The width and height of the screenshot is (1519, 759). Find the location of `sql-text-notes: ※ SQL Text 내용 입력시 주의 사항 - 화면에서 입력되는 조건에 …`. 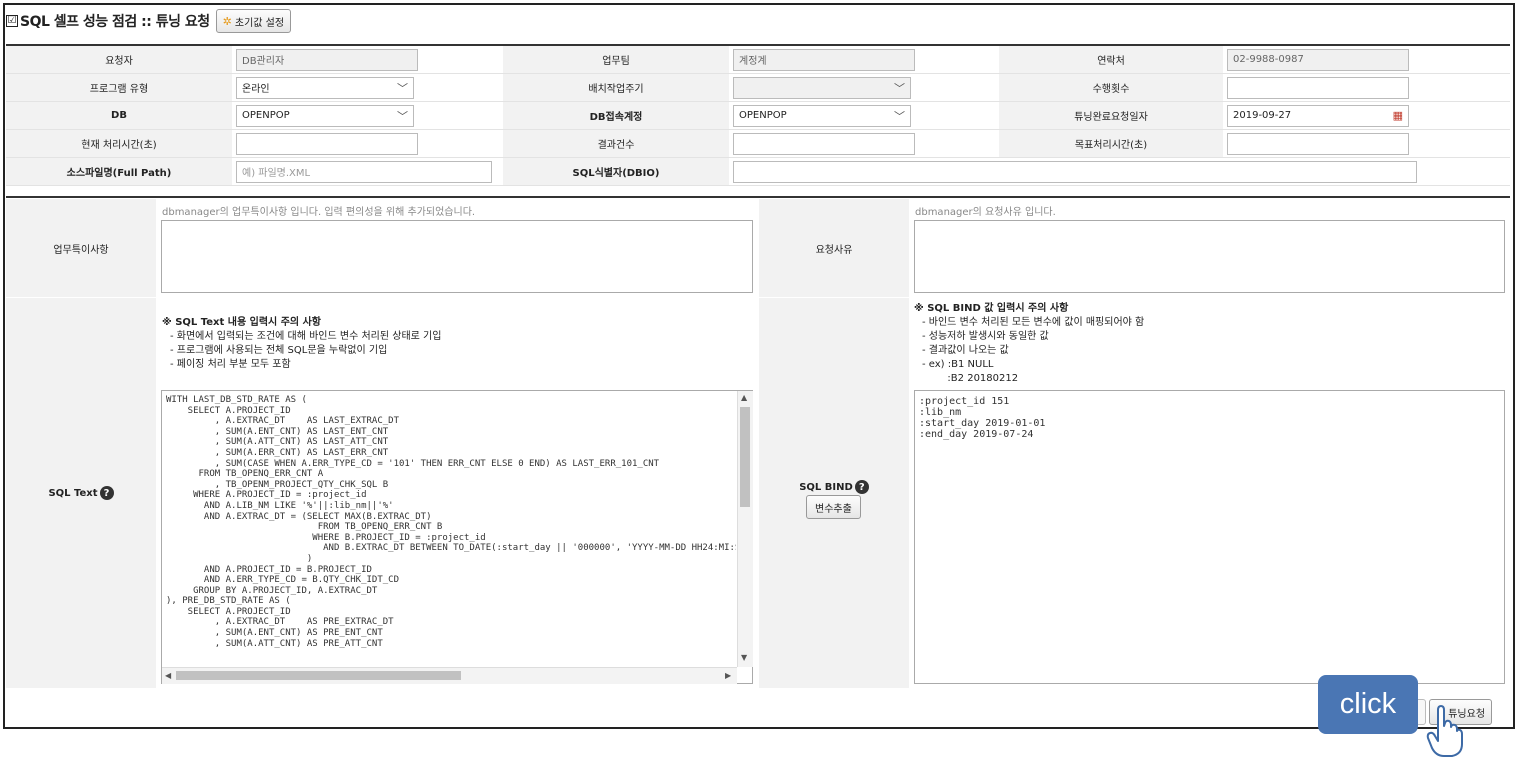

sql-text-notes: ※ SQL Text 내용 입력시 주의 사항 - 화면에서 입력되는 조건에 … is located at coordinates (301, 344).